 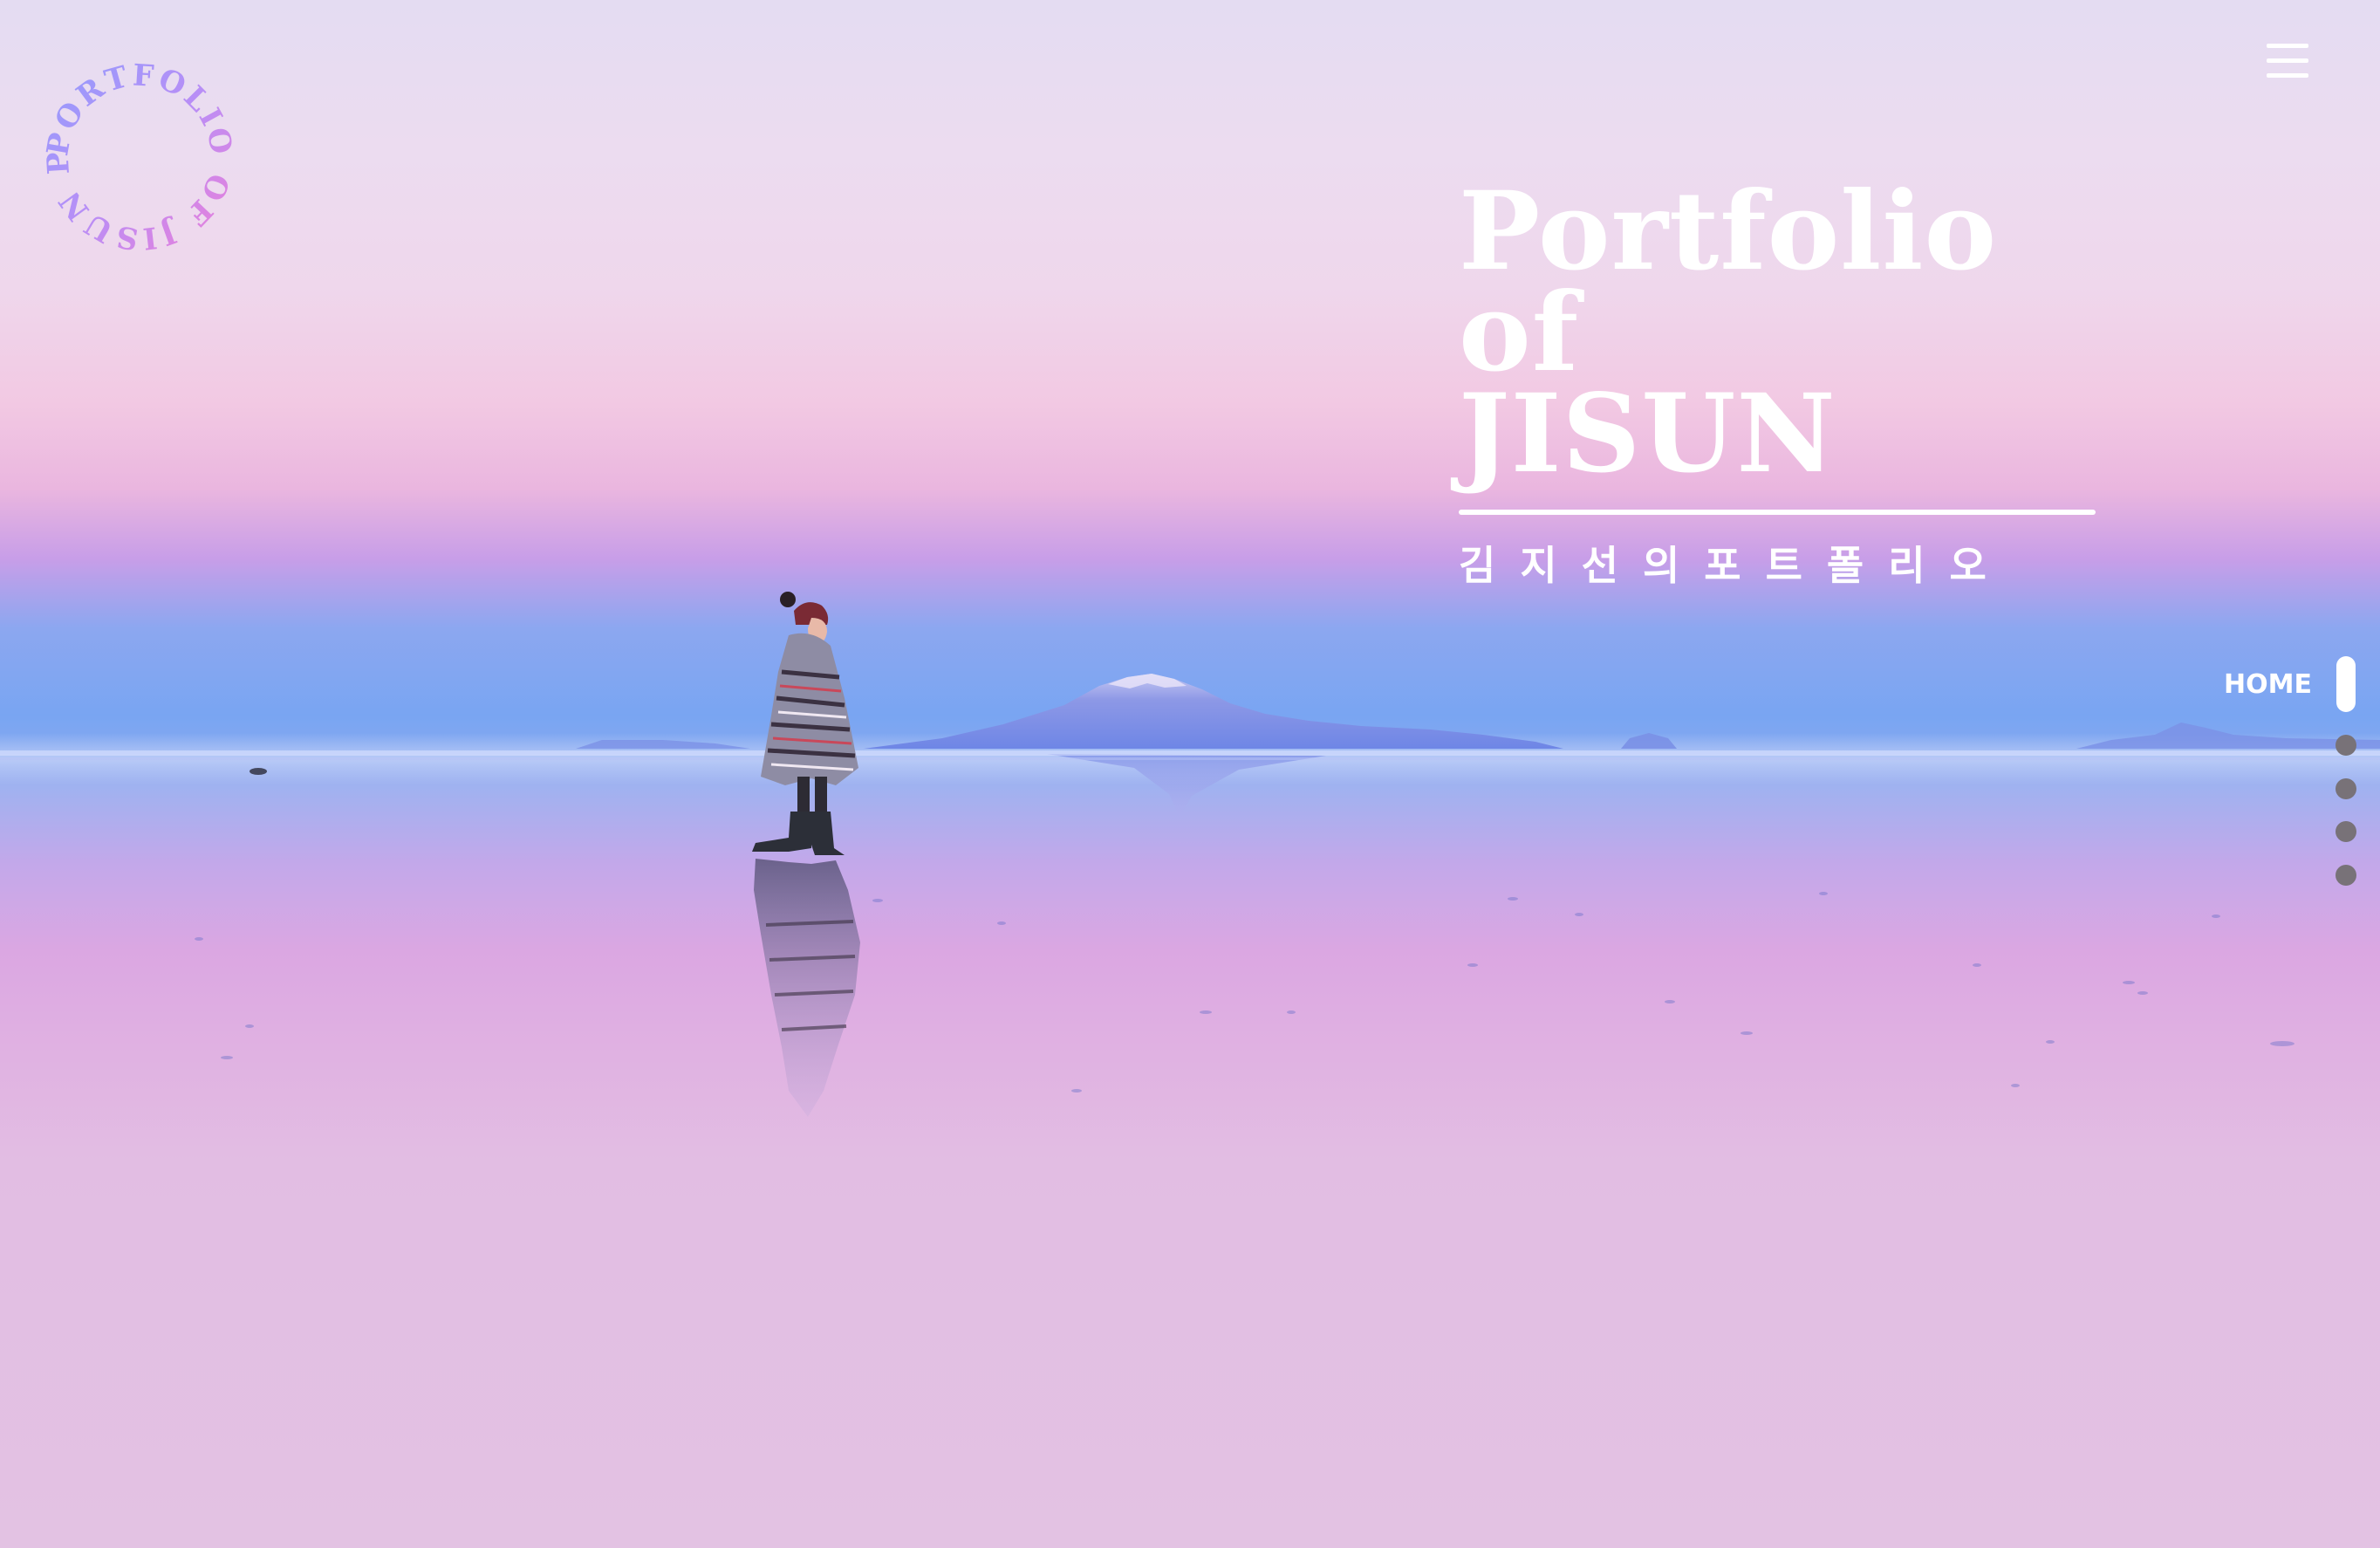 I want to click on section-nav-active-indicator, so click(x=2346, y=684).